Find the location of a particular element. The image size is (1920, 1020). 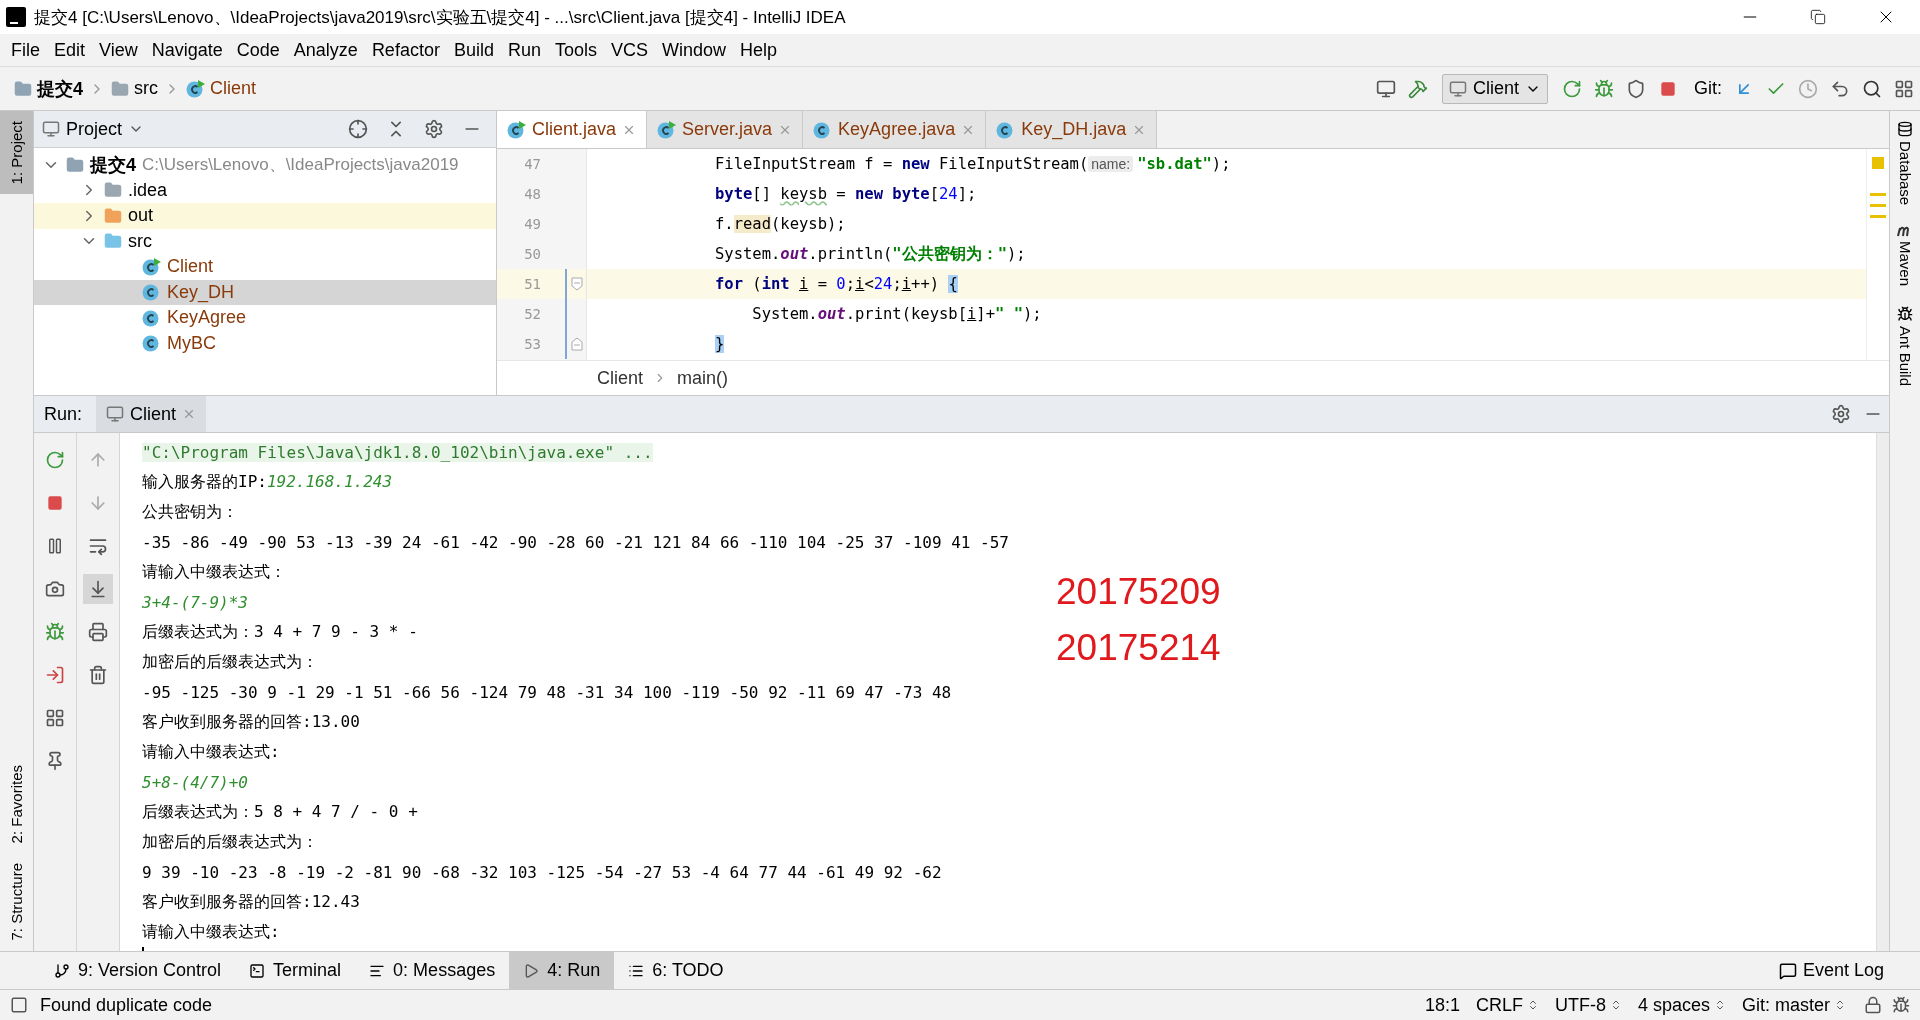

tool-window-tab: Terminal is located at coordinates (295, 970).